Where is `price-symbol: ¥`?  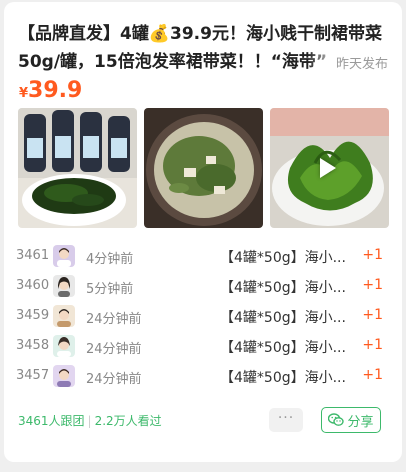
price-symbol: ¥ is located at coordinates (24, 93).